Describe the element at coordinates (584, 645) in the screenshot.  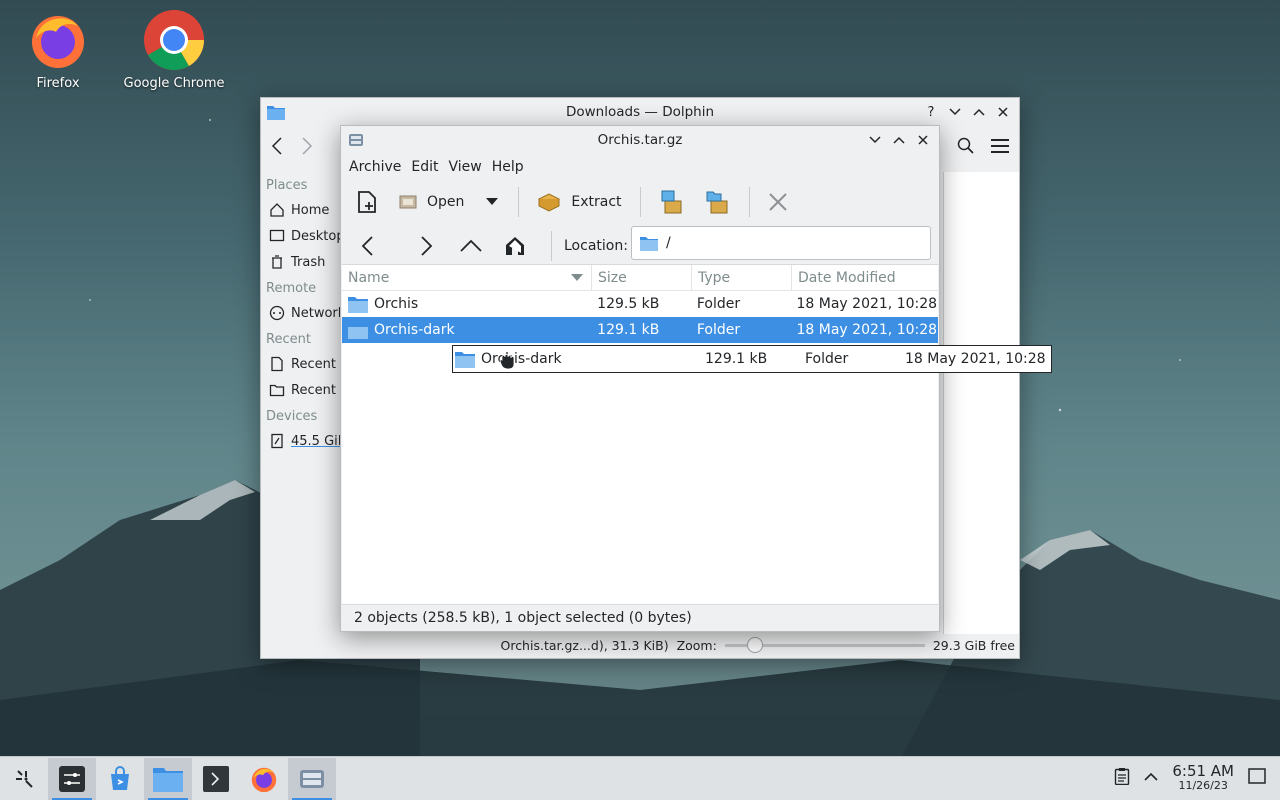
I see `status-selection-text: Orchis.tar.gz...d), 31.3 KiB)` at that location.